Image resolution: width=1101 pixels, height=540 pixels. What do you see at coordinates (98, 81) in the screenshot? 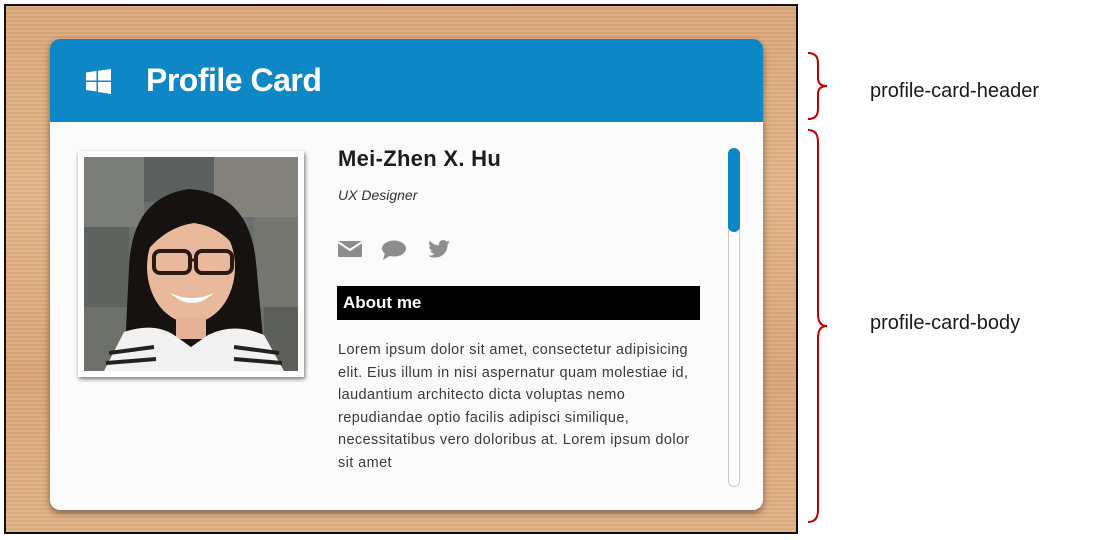
I see `windows-icon` at bounding box center [98, 81].